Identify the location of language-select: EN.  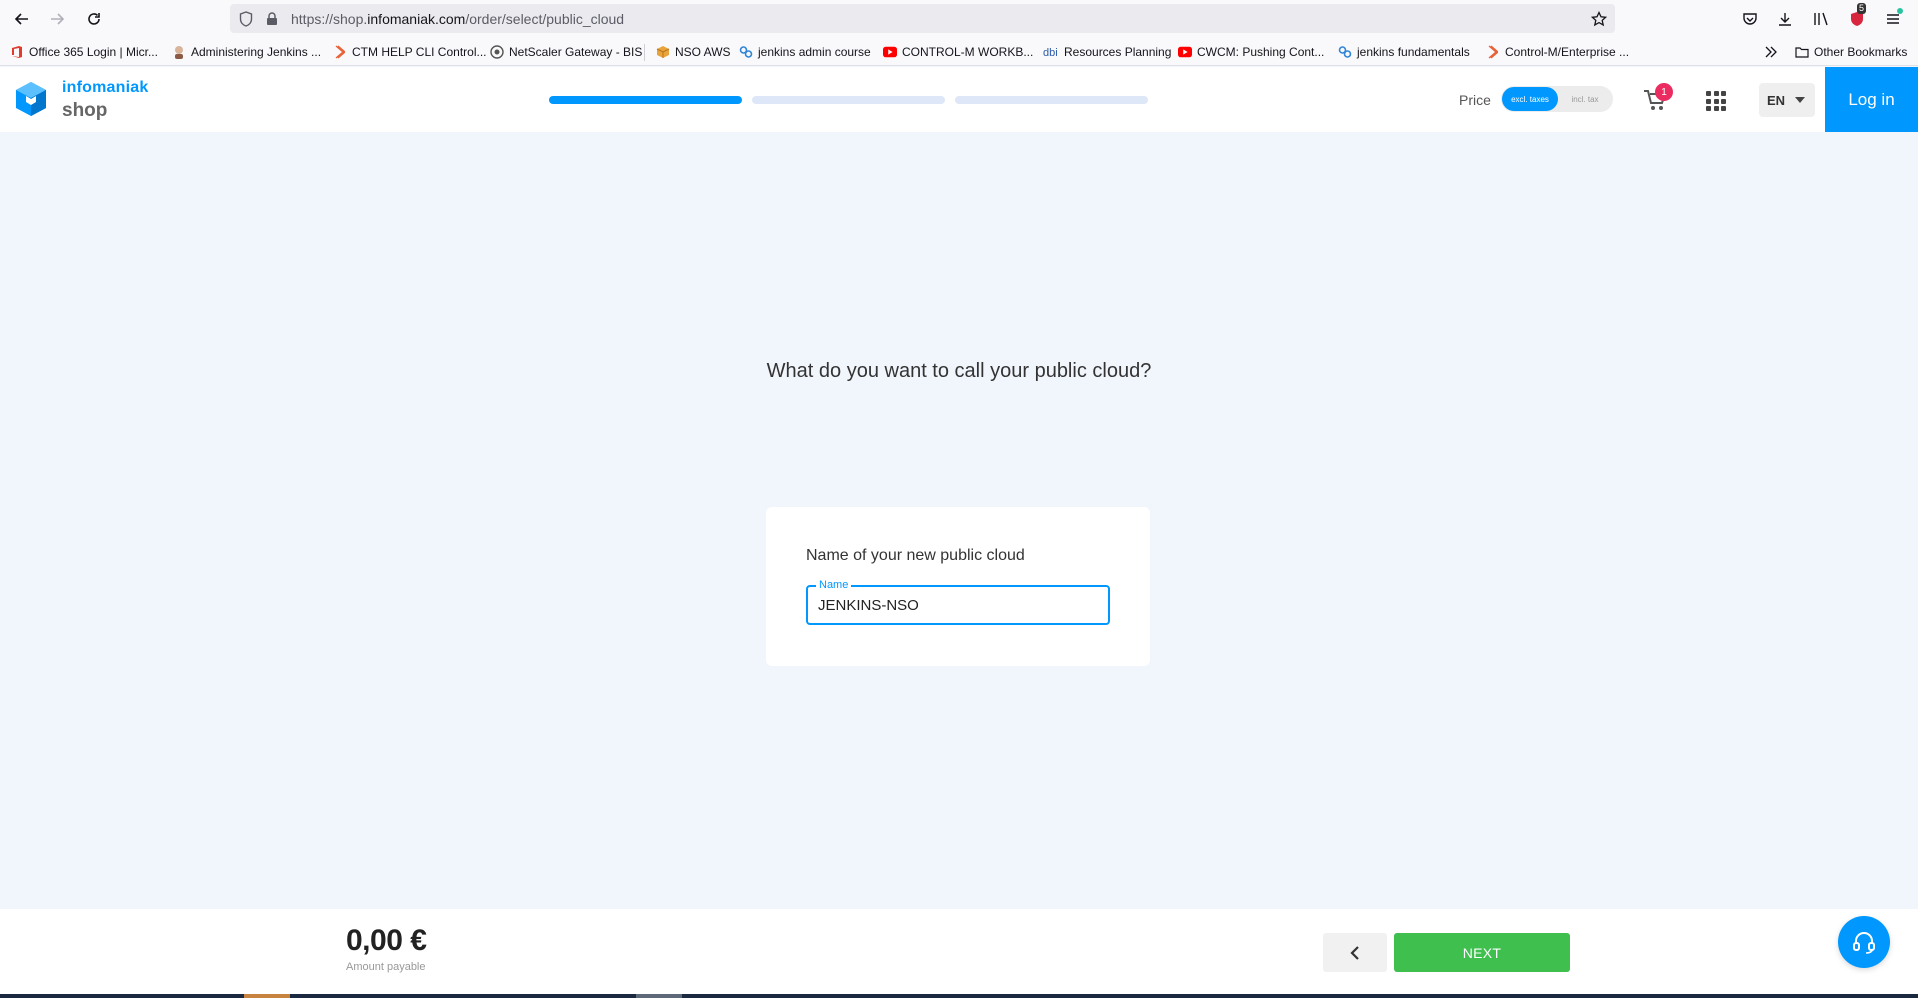
(1787, 100).